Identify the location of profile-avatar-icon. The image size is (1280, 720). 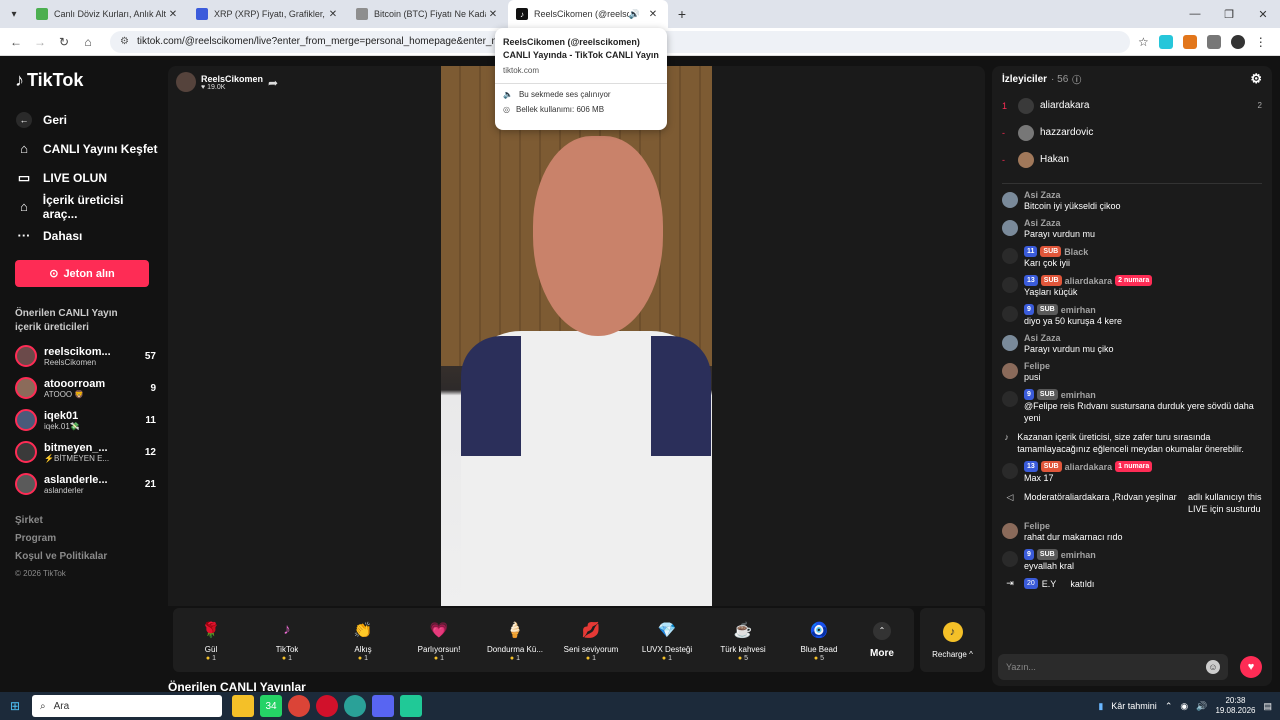
(1237, 41).